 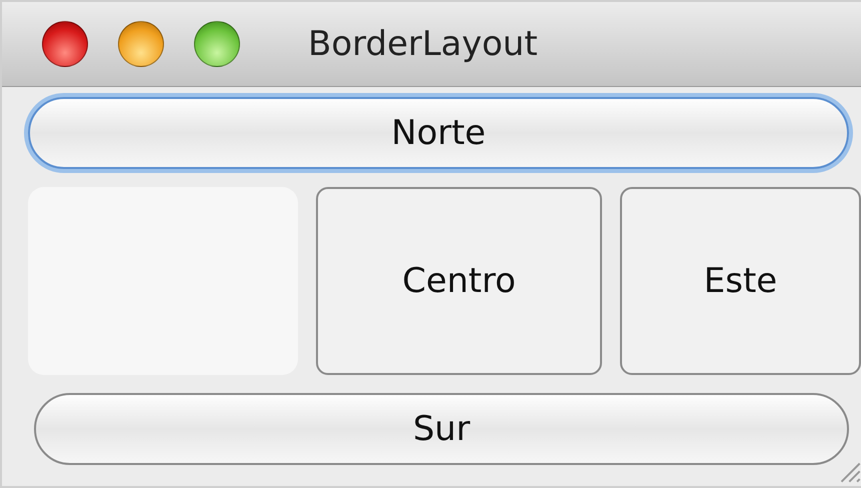 What do you see at coordinates (65, 44) in the screenshot?
I see `close-button` at bounding box center [65, 44].